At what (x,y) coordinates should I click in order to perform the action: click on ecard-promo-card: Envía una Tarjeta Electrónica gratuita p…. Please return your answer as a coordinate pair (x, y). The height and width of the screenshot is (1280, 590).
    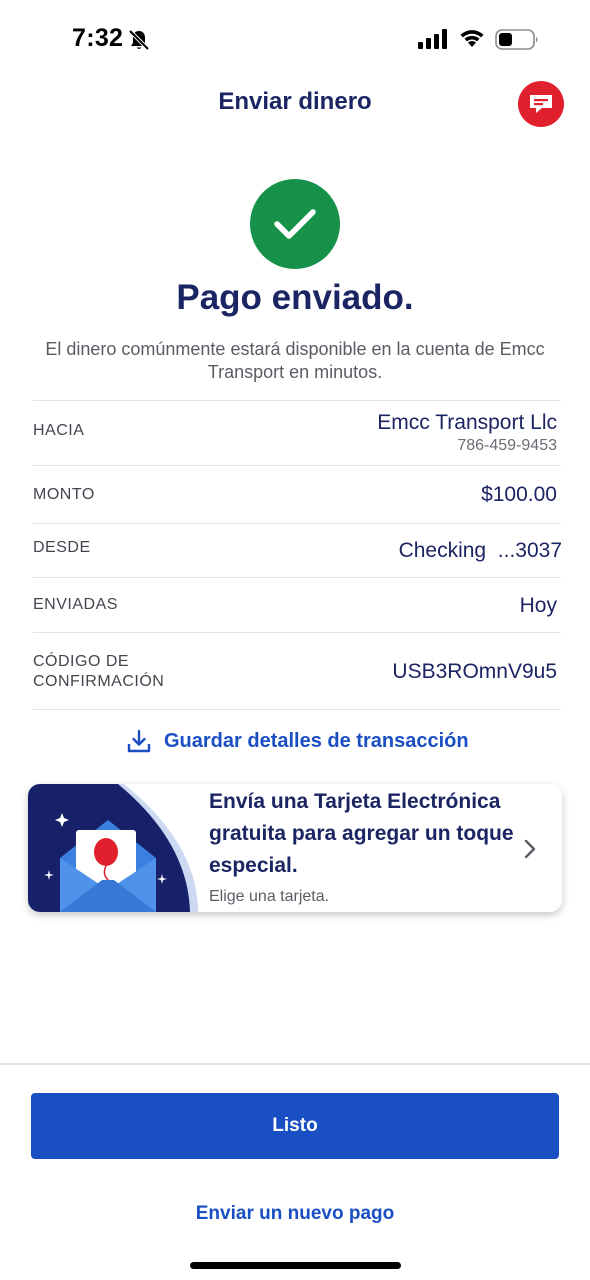
    Looking at the image, I should click on (295, 848).